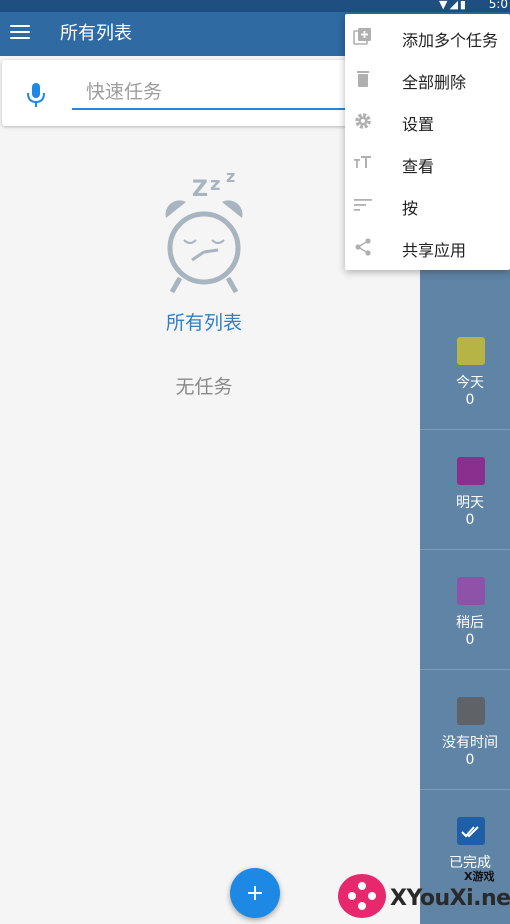  What do you see at coordinates (20, 33) in the screenshot?
I see `hamburger-menu-icon` at bounding box center [20, 33].